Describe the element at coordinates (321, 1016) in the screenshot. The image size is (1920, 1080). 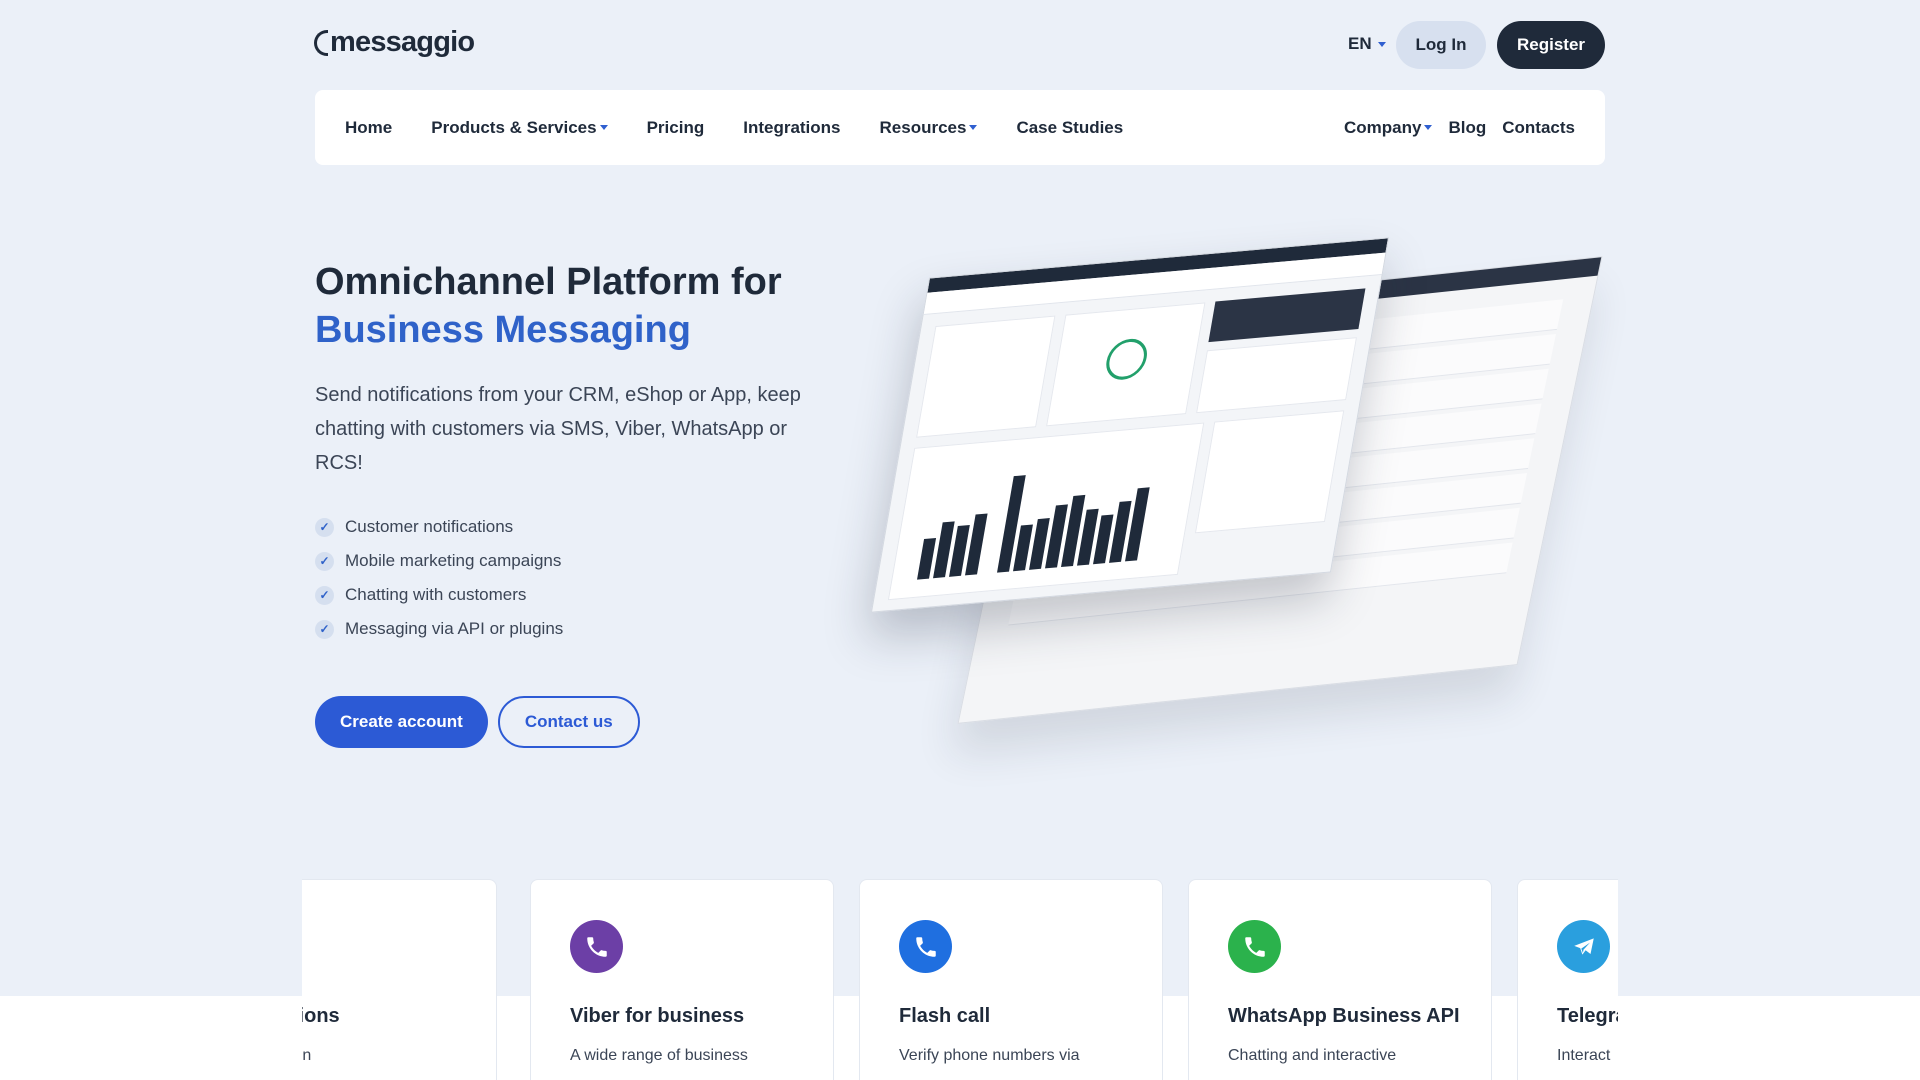
I see `card-title: otifications` at that location.